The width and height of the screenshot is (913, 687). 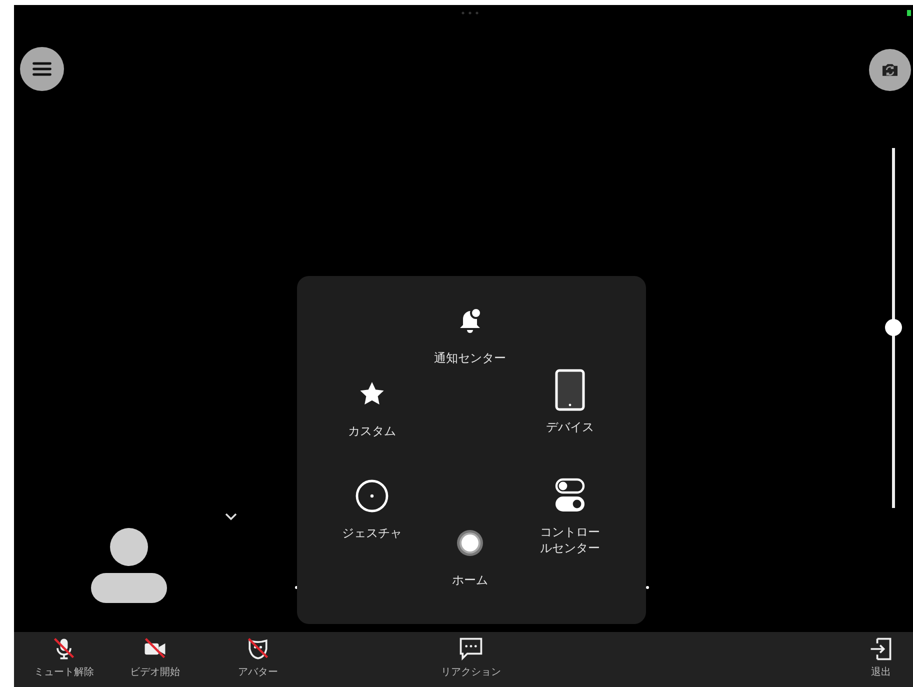 What do you see at coordinates (372, 431) in the screenshot?
I see `menu-label: カスタム` at bounding box center [372, 431].